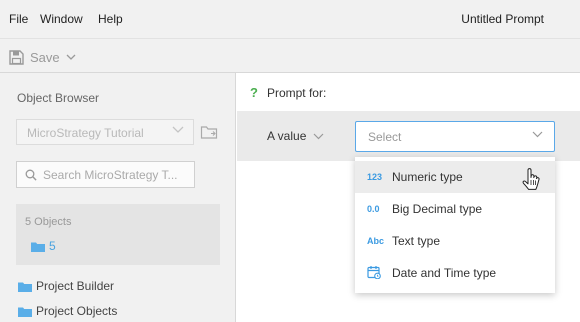 Image resolution: width=580 pixels, height=322 pixels. What do you see at coordinates (16, 57) in the screenshot?
I see `floppy-disk-icon` at bounding box center [16, 57].